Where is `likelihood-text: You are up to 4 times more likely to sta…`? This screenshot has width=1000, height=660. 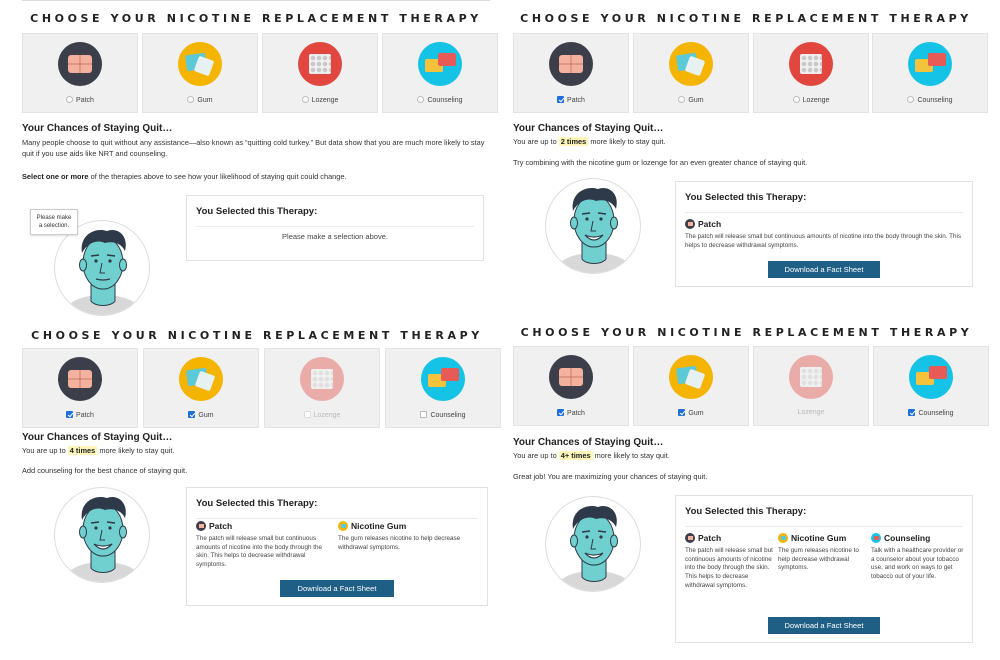
likelihood-text: You are up to 4 times more likely to sta… is located at coordinates (255, 450).